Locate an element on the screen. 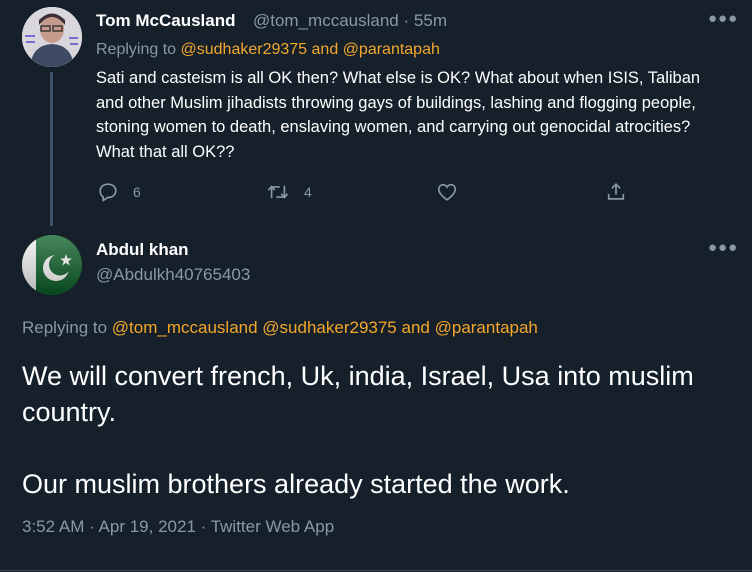 Image resolution: width=752 pixels, height=572 pixels. author-handle: @tom_mccausland is located at coordinates (326, 20).